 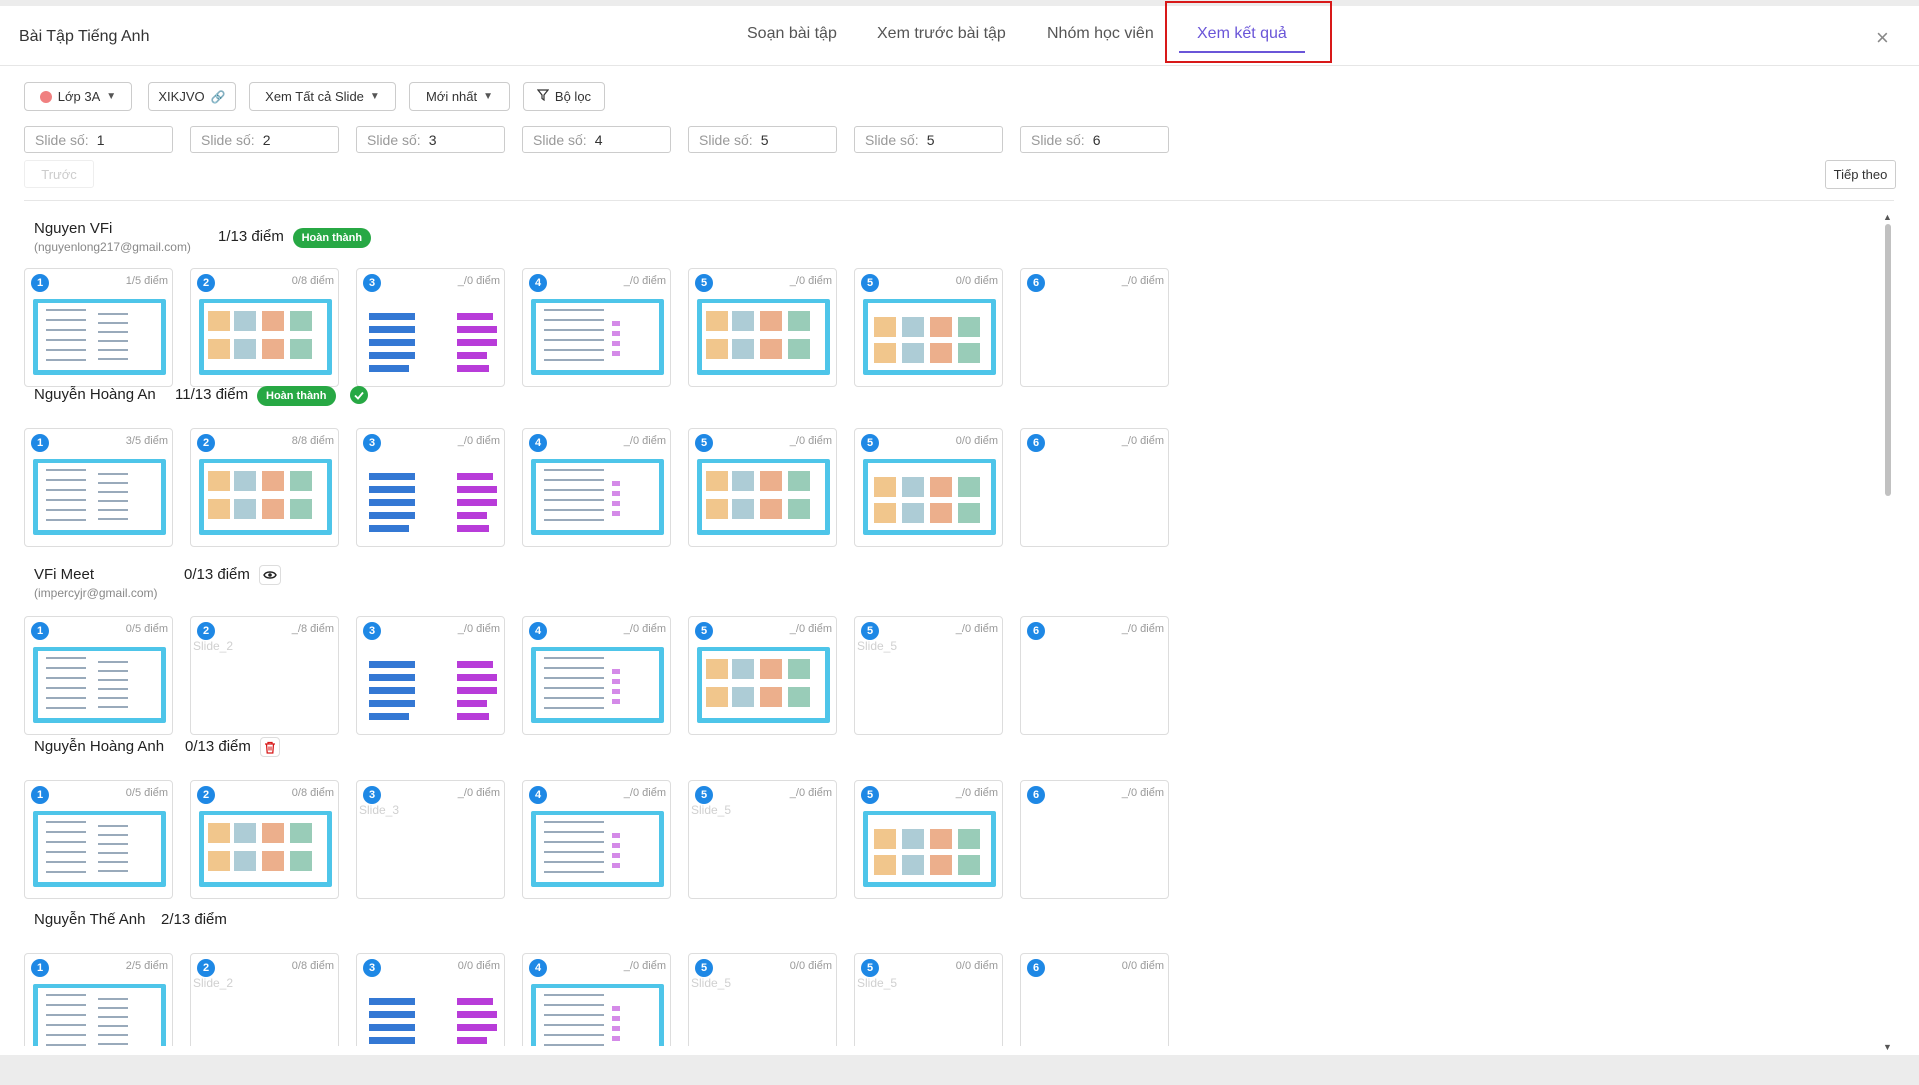 What do you see at coordinates (1094, 999) in the screenshot?
I see `slide-card: 6 0/0 điểm` at bounding box center [1094, 999].